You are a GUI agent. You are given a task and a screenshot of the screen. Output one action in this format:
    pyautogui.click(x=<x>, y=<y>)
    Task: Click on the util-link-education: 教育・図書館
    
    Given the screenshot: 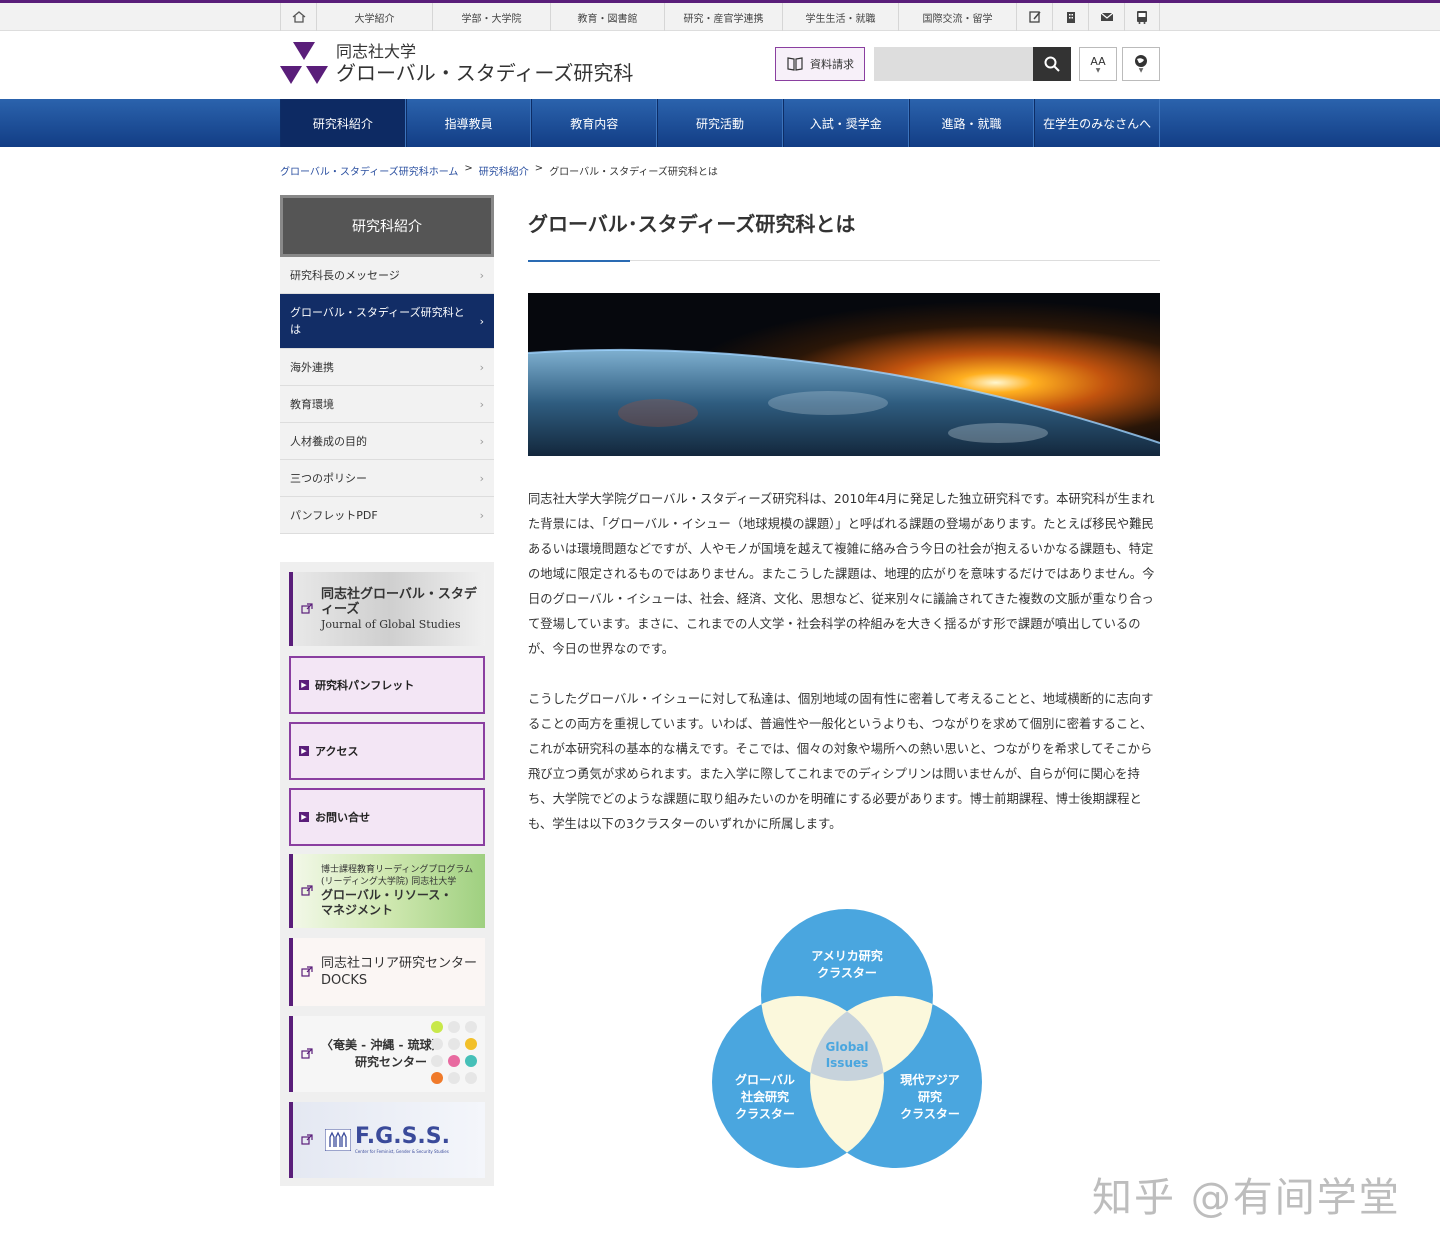 What is the action you would take?
    pyautogui.click(x=607, y=17)
    